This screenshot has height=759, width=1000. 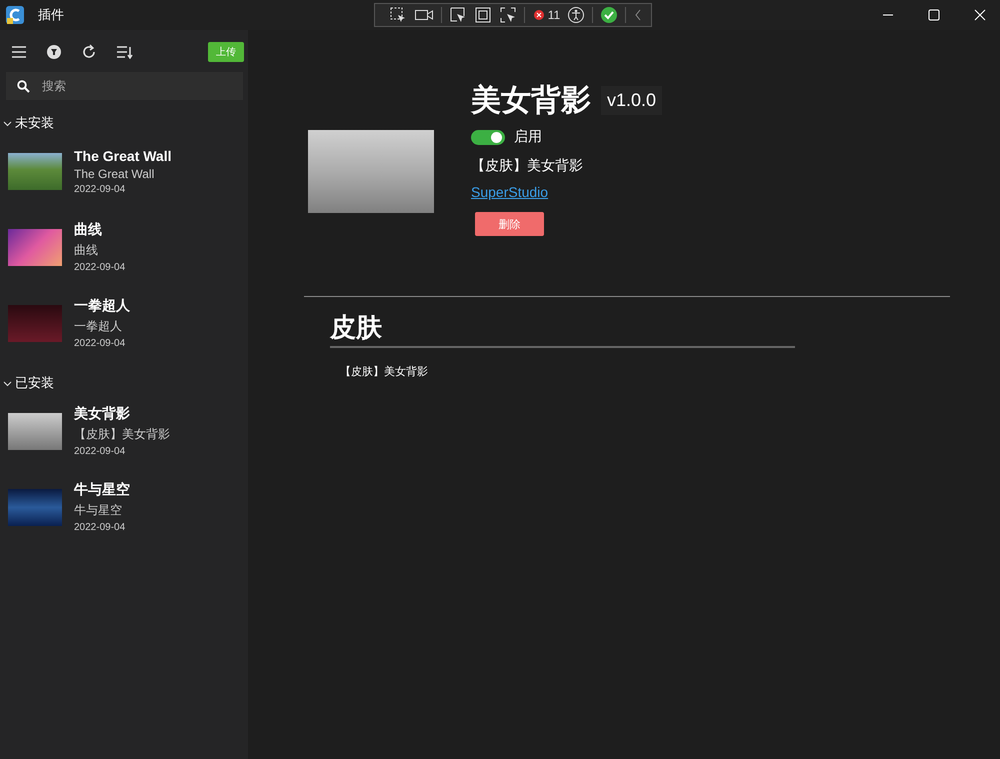 I want to click on accessibility-icon, so click(x=576, y=15).